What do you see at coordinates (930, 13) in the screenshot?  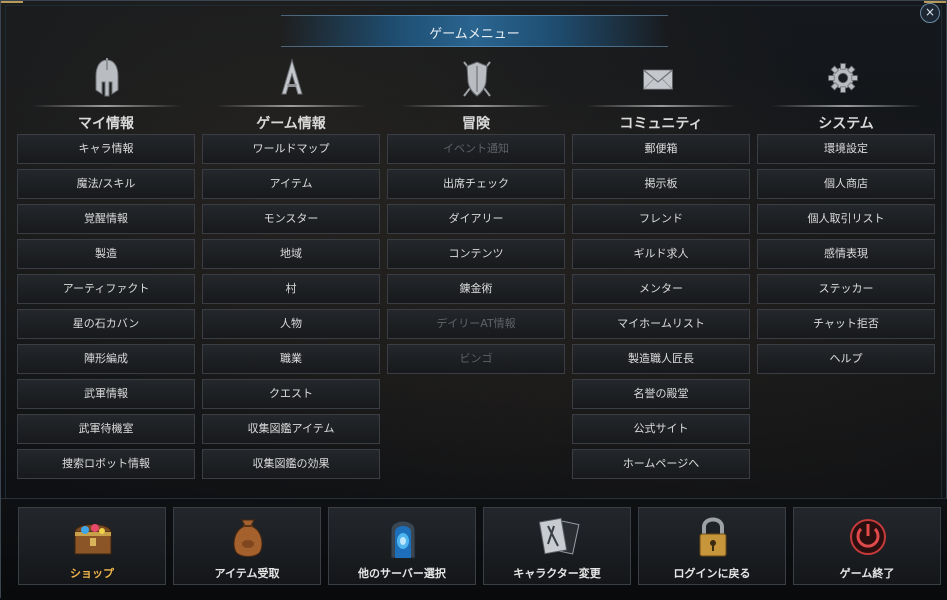 I see `close-button: ×` at bounding box center [930, 13].